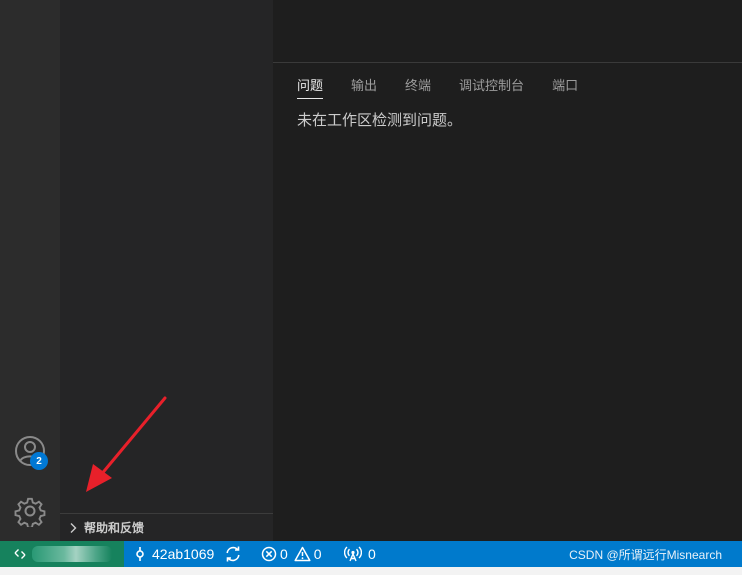 This screenshot has height=575, width=742. Describe the element at coordinates (418, 87) in the screenshot. I see `tab-terminal: 终端` at that location.